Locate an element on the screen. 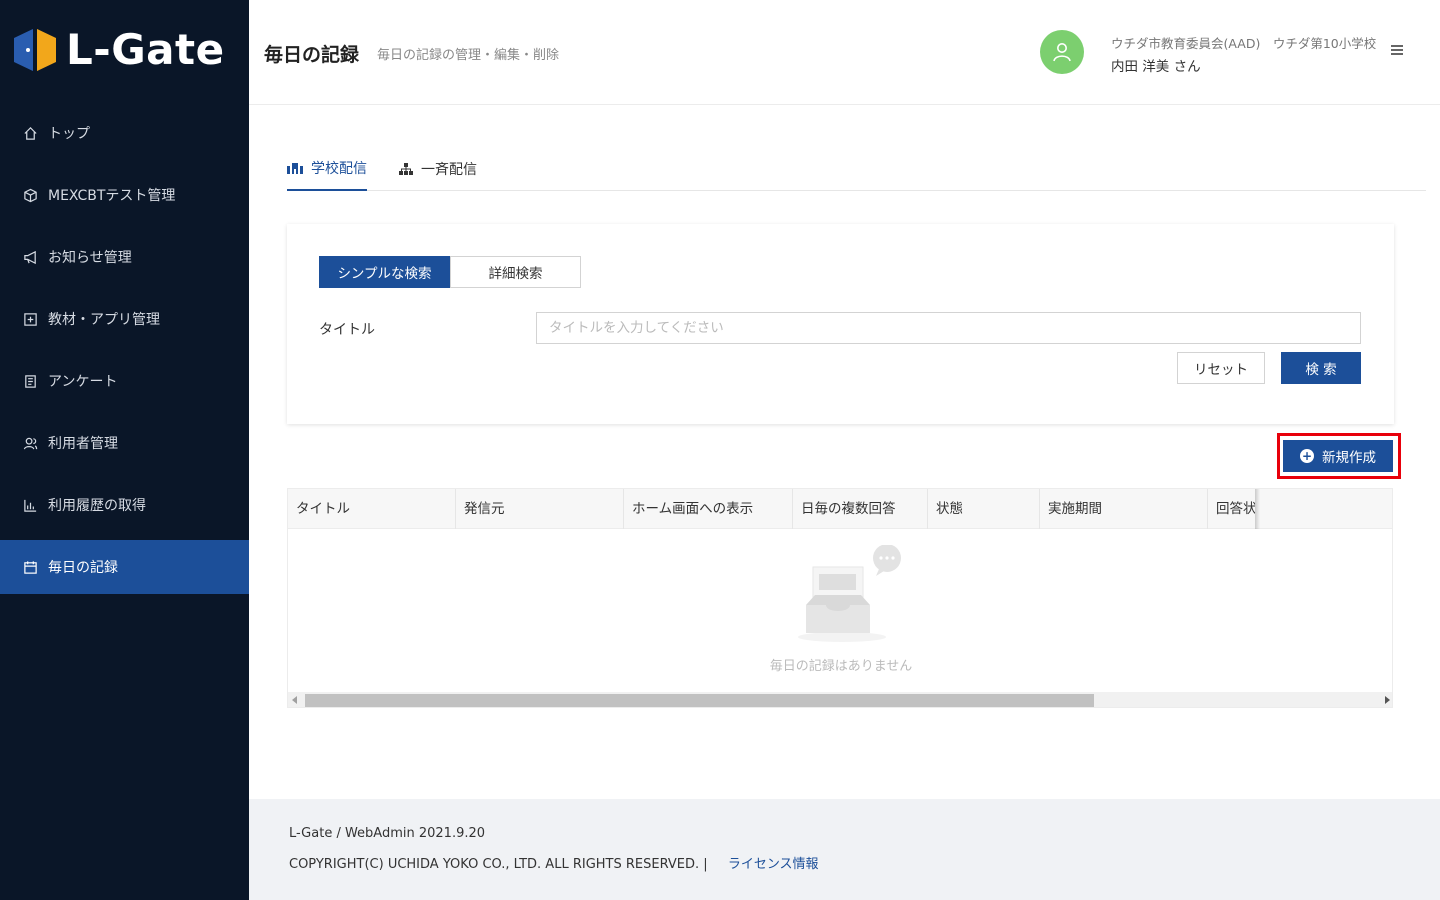 The image size is (1440, 900). user-name: 内田 洋美 さん is located at coordinates (1156, 67).